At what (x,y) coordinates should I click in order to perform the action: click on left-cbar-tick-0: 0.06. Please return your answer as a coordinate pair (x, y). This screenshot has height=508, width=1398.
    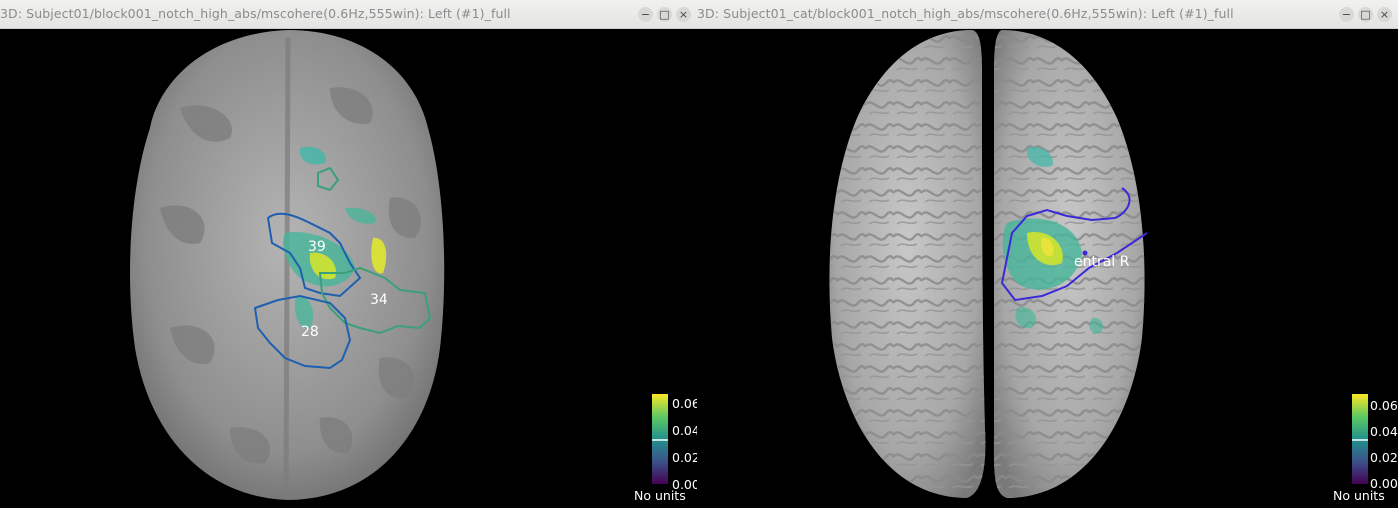
    Looking at the image, I should click on (684, 403).